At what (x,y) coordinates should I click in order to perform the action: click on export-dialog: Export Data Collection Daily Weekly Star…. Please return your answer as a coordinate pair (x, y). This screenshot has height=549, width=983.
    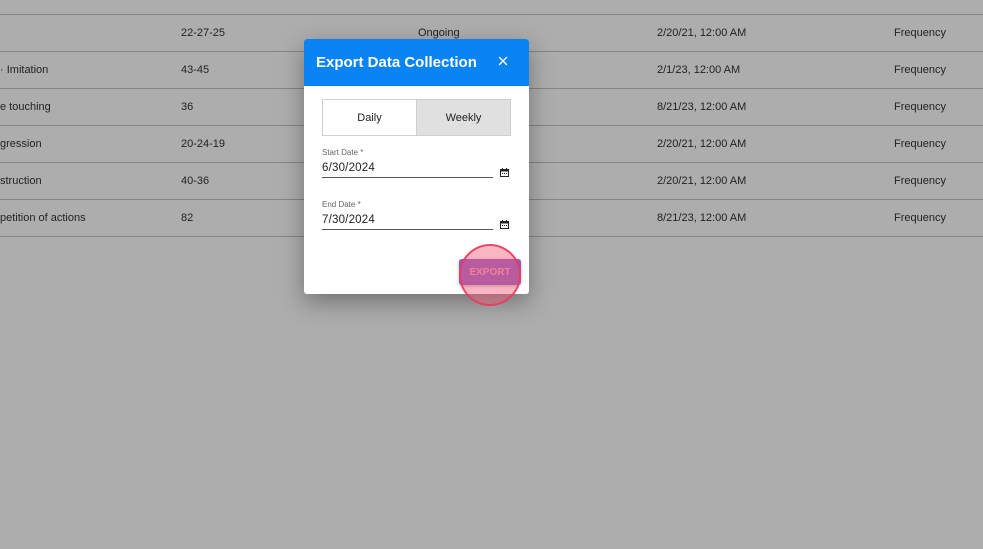
    Looking at the image, I should click on (416, 166).